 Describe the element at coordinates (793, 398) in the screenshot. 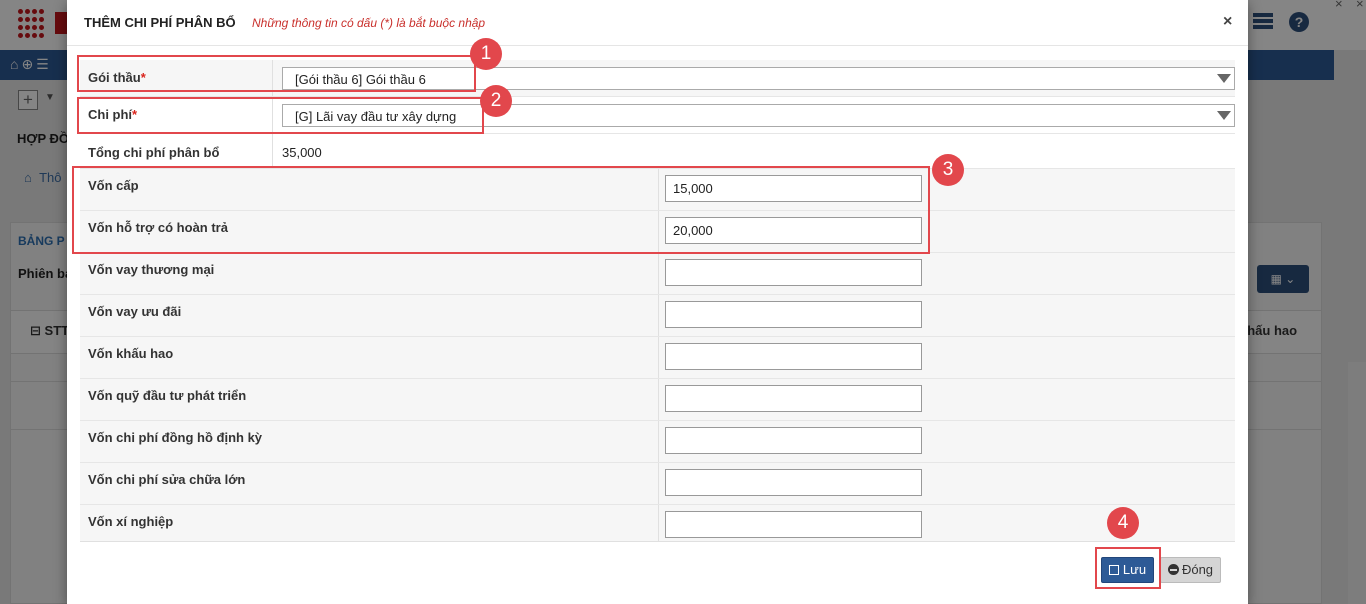

I see `von-quy-dtpt-input` at that location.